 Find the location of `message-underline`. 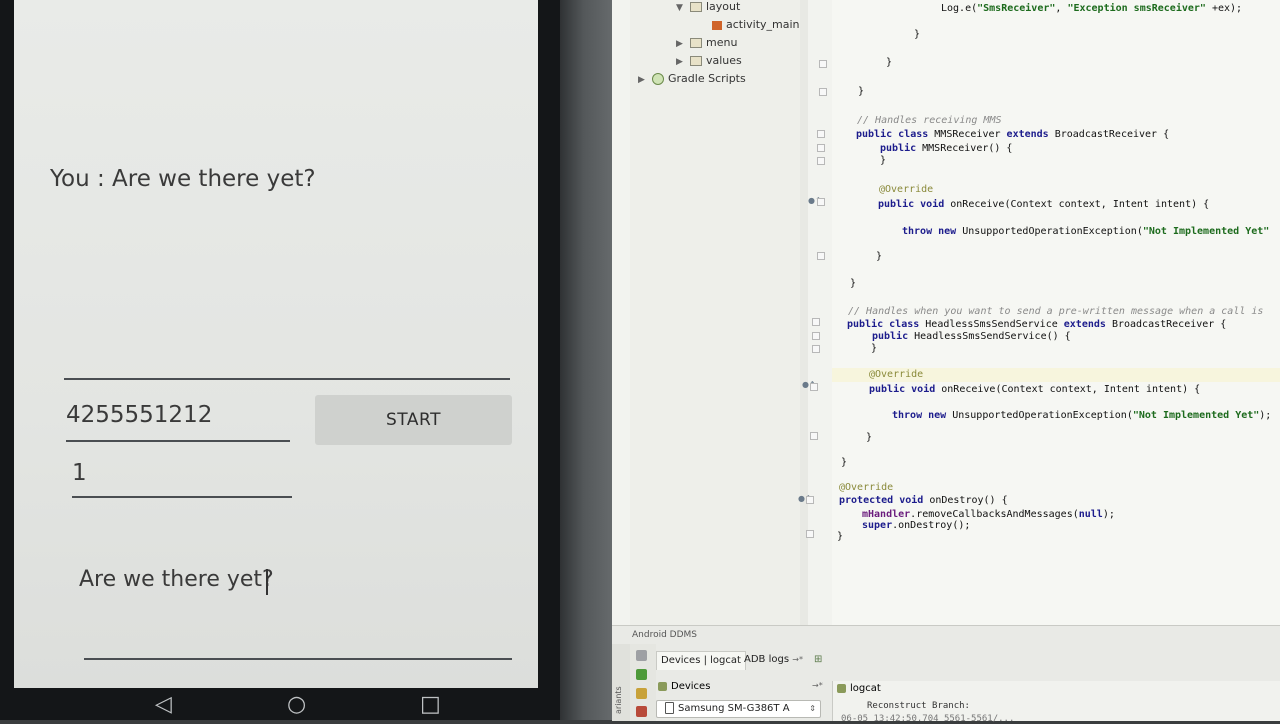

message-underline is located at coordinates (298, 659).